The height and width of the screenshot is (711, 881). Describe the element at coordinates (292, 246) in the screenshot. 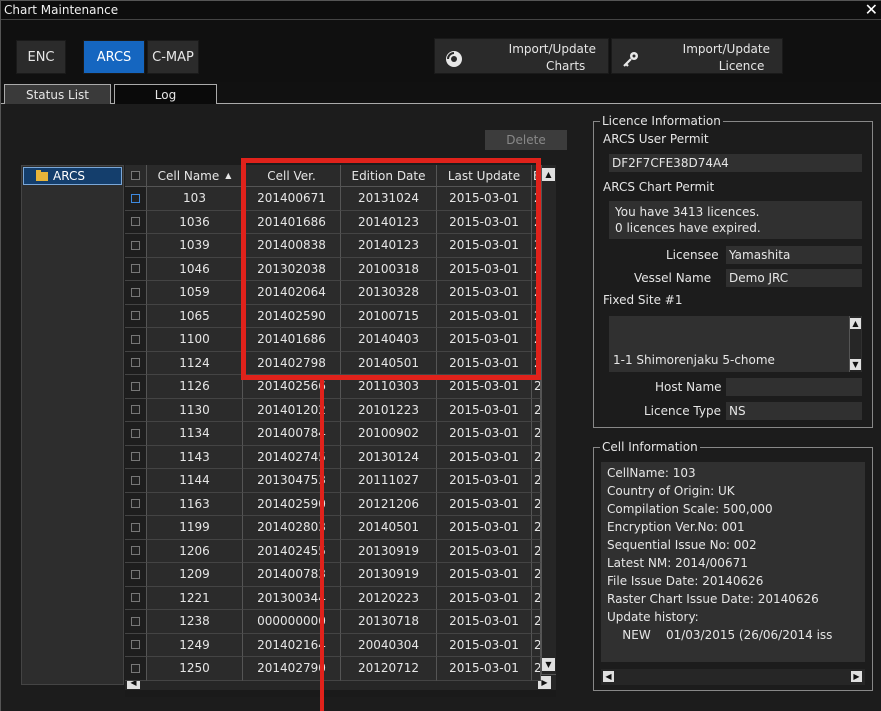

I see `table-cell-ver: 201400838` at that location.